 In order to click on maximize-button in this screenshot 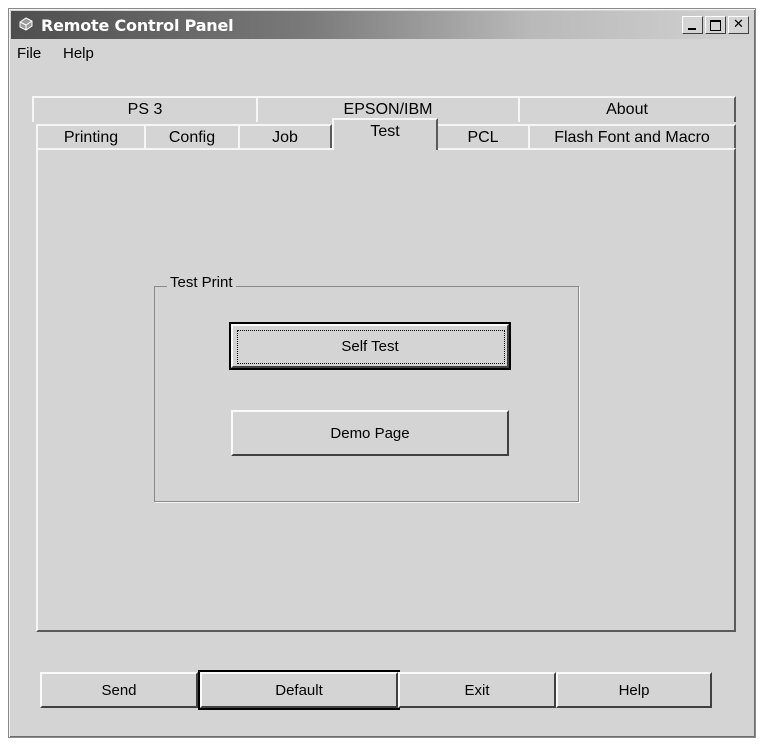, I will do `click(715, 25)`.